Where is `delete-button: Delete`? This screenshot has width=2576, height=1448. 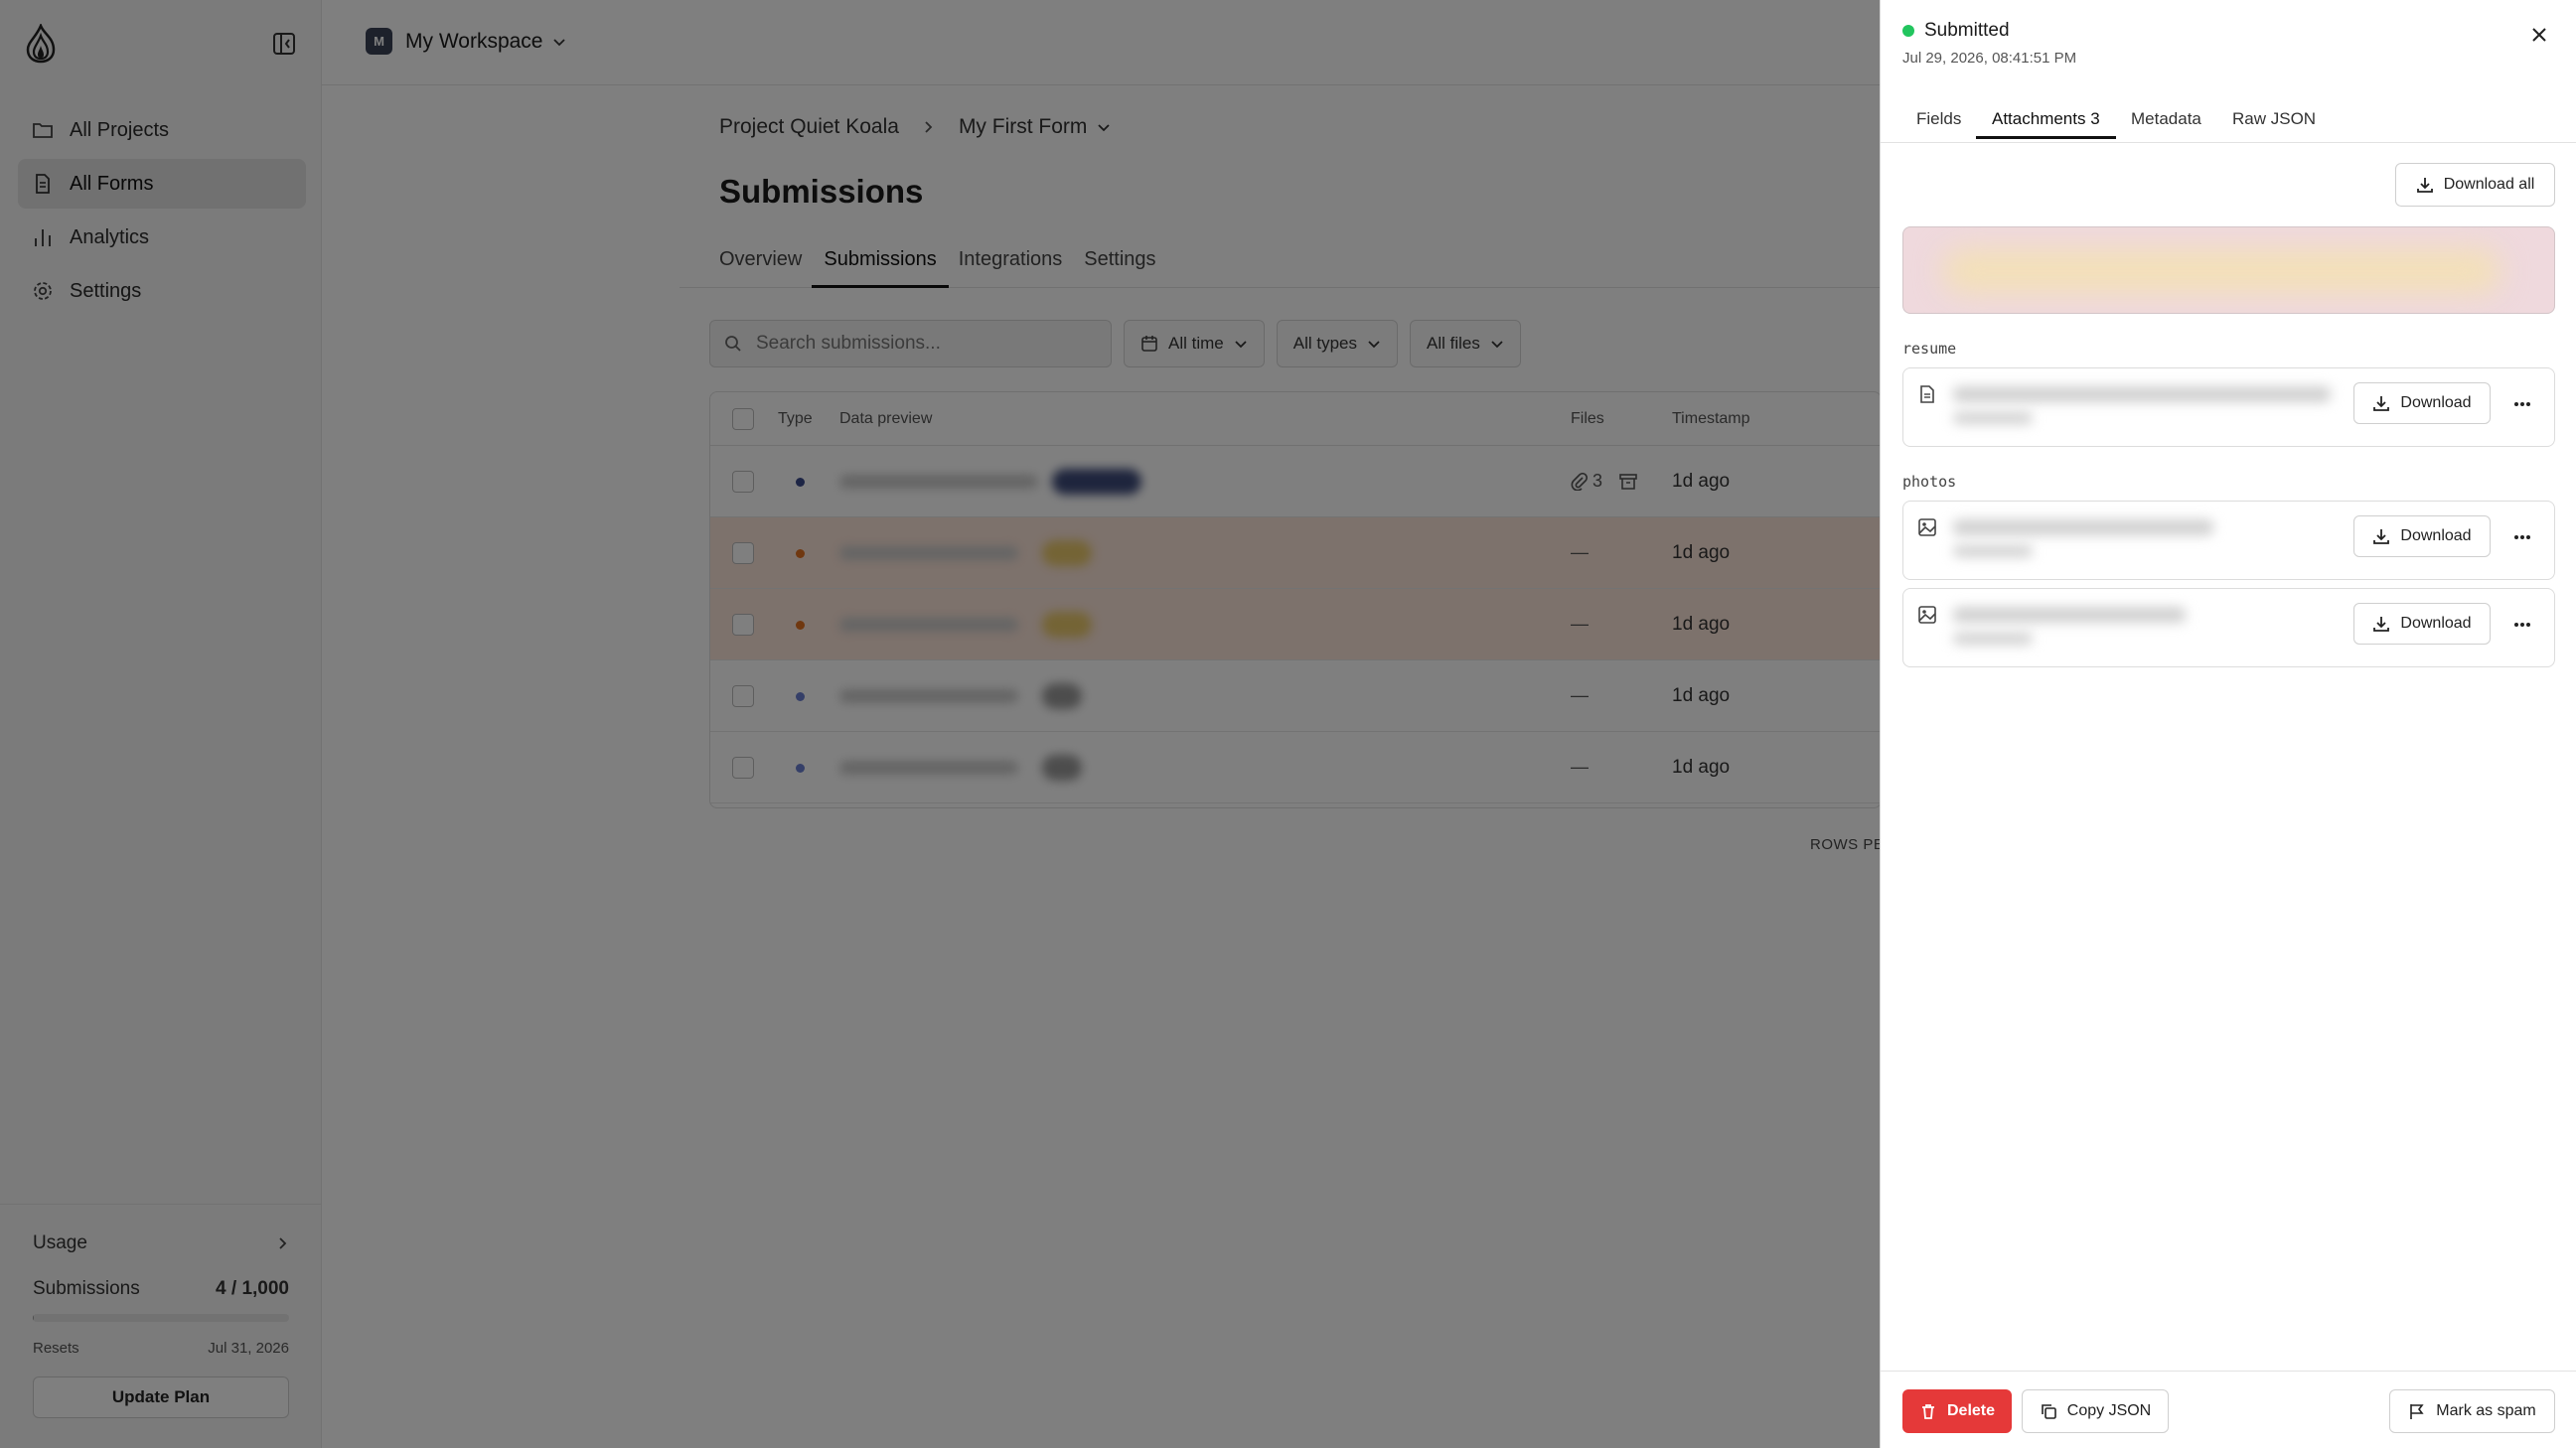
delete-button: Delete is located at coordinates (1957, 1411).